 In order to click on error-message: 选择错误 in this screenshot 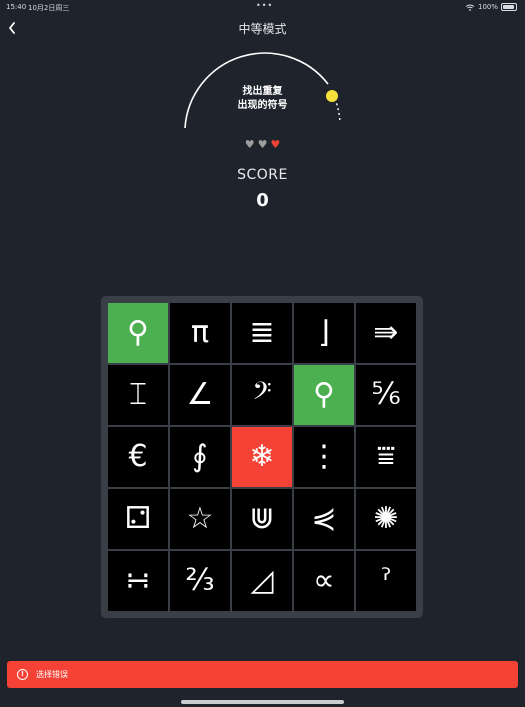, I will do `click(52, 674)`.